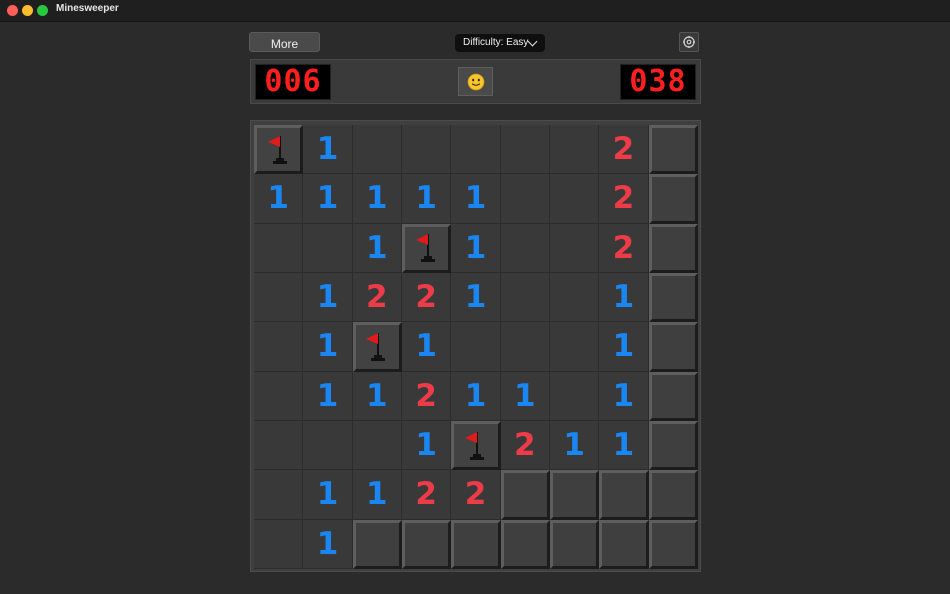  Describe the element at coordinates (12, 10) in the screenshot. I see `close-window-button` at that location.